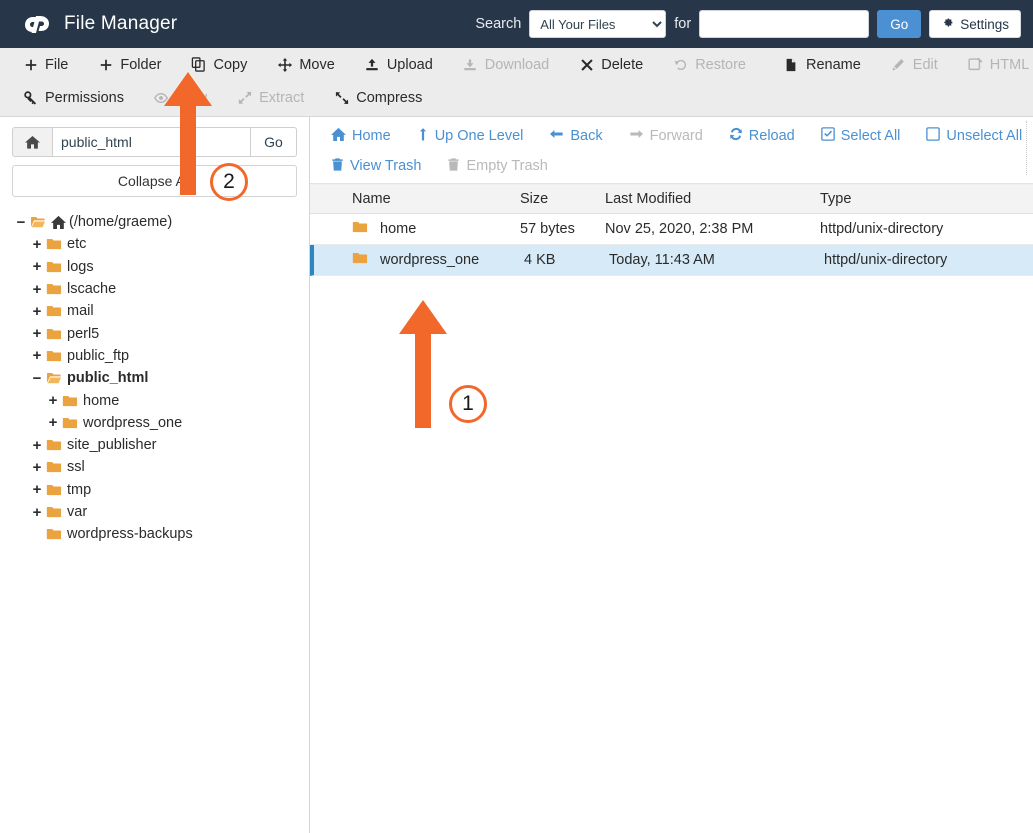 The image size is (1033, 833). What do you see at coordinates (975, 24) in the screenshot?
I see `settings-button: Settings` at bounding box center [975, 24].